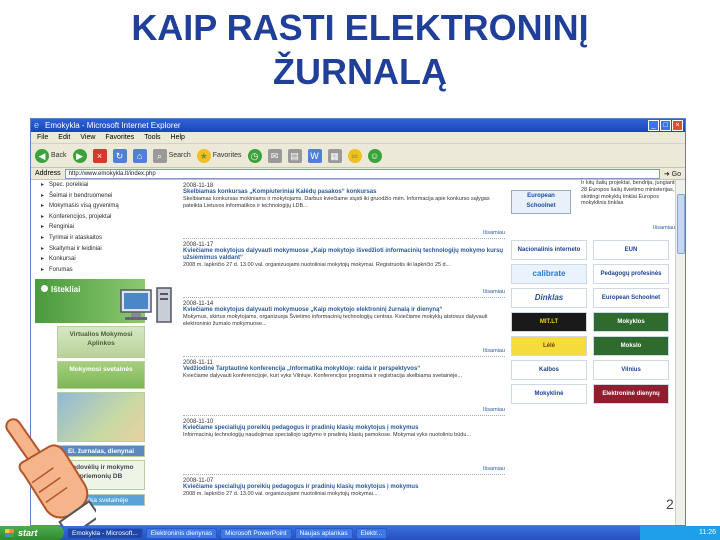 The image size is (720, 540). I want to click on partner-logo: Elektroninė dienynų knyga, so click(631, 394).